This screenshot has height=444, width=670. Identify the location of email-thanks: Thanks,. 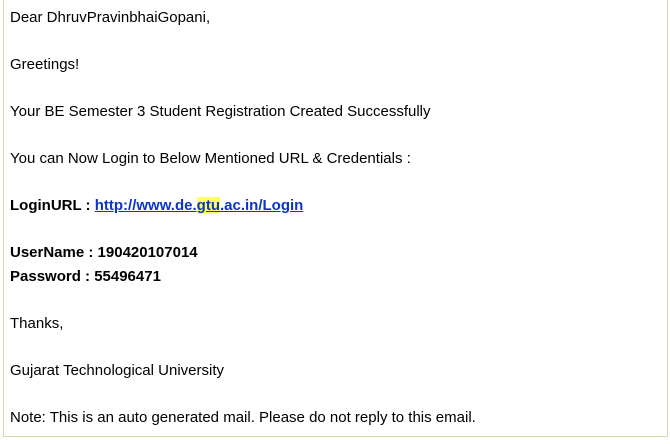
(37, 323).